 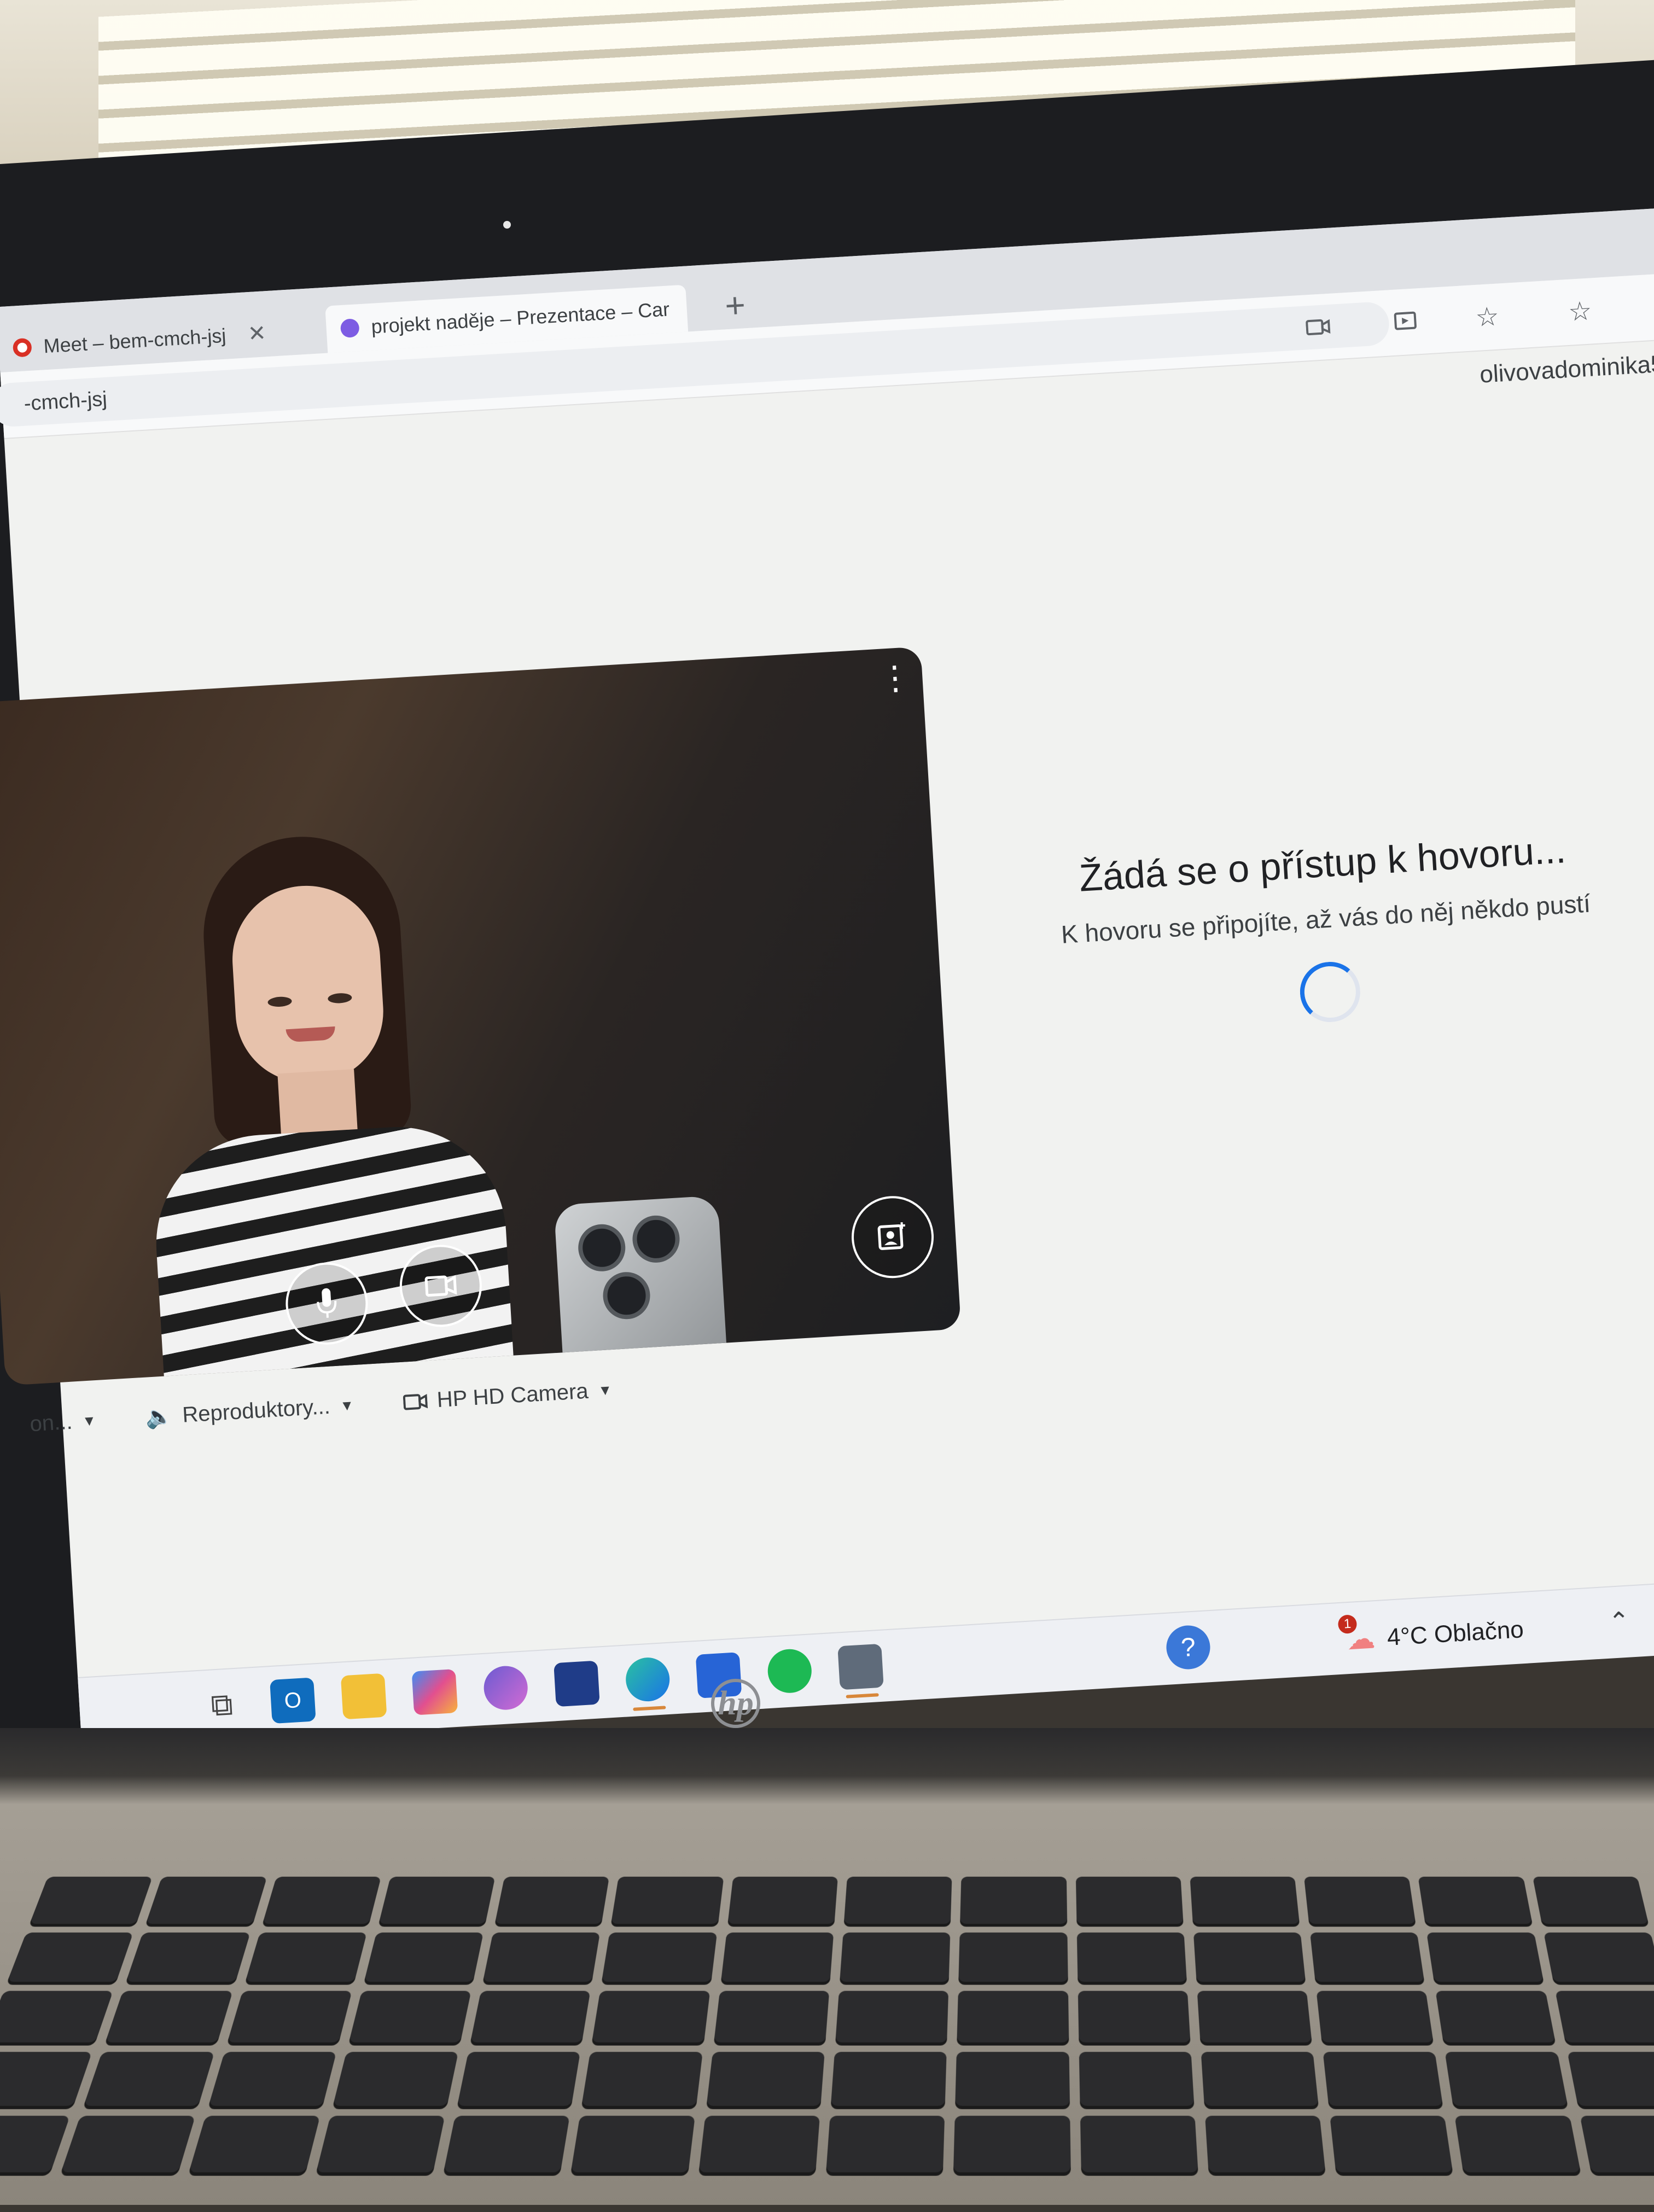 I want to click on more-options-icon: ⋮, so click(x=887, y=678).